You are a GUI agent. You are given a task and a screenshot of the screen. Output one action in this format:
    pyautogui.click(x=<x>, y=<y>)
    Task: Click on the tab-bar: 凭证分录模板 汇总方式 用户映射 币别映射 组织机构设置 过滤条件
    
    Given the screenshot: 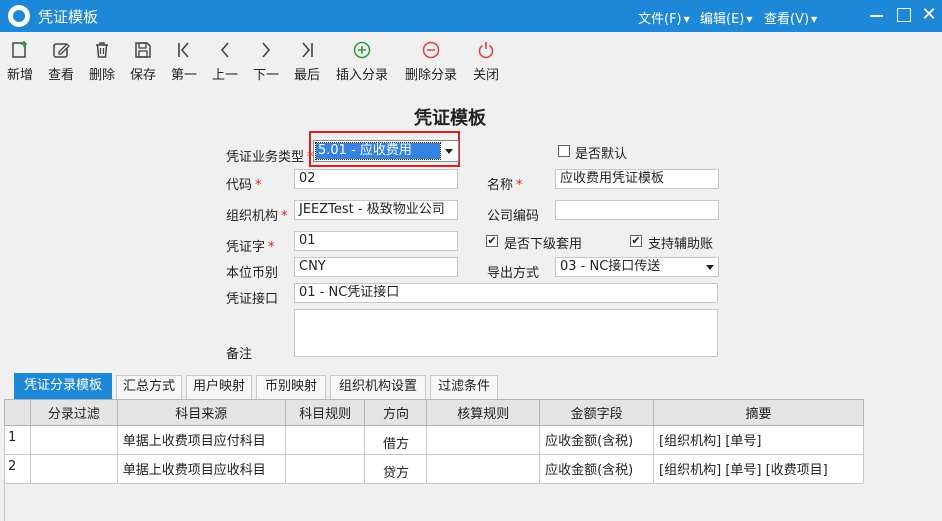 What is the action you would take?
    pyautogui.click(x=471, y=386)
    